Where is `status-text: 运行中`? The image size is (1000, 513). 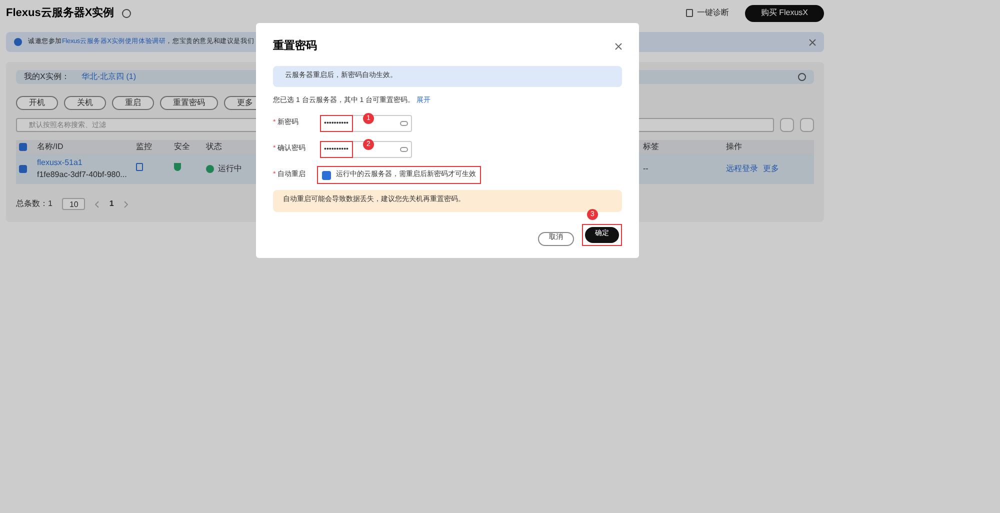
status-text: 运行中 is located at coordinates (230, 169).